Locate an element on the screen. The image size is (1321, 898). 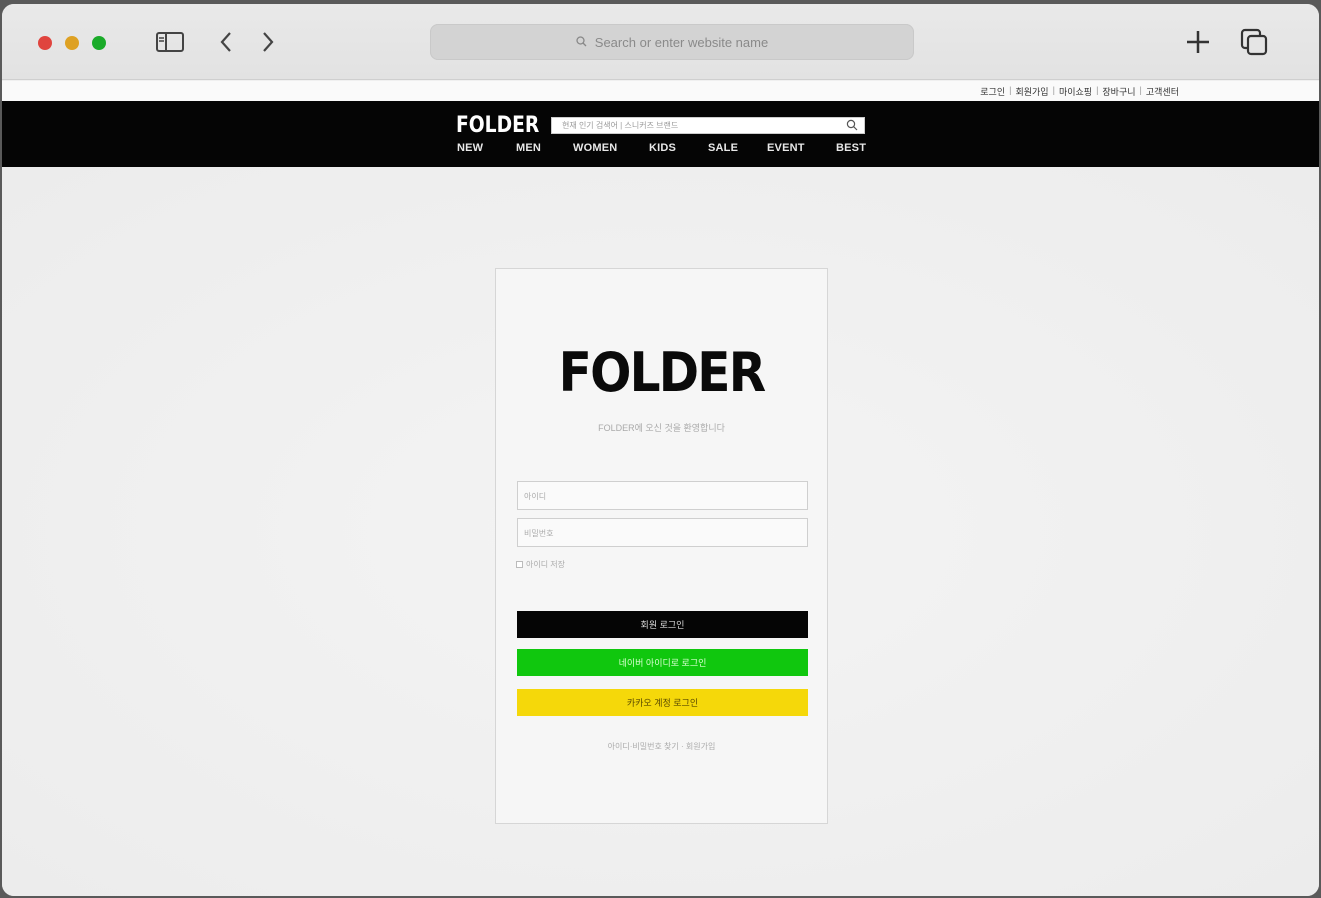
utility-bar: 로그인 | 회원가입 | 마이쇼핑 | 장바구니 | 고객센터 is located at coordinates (660, 91).